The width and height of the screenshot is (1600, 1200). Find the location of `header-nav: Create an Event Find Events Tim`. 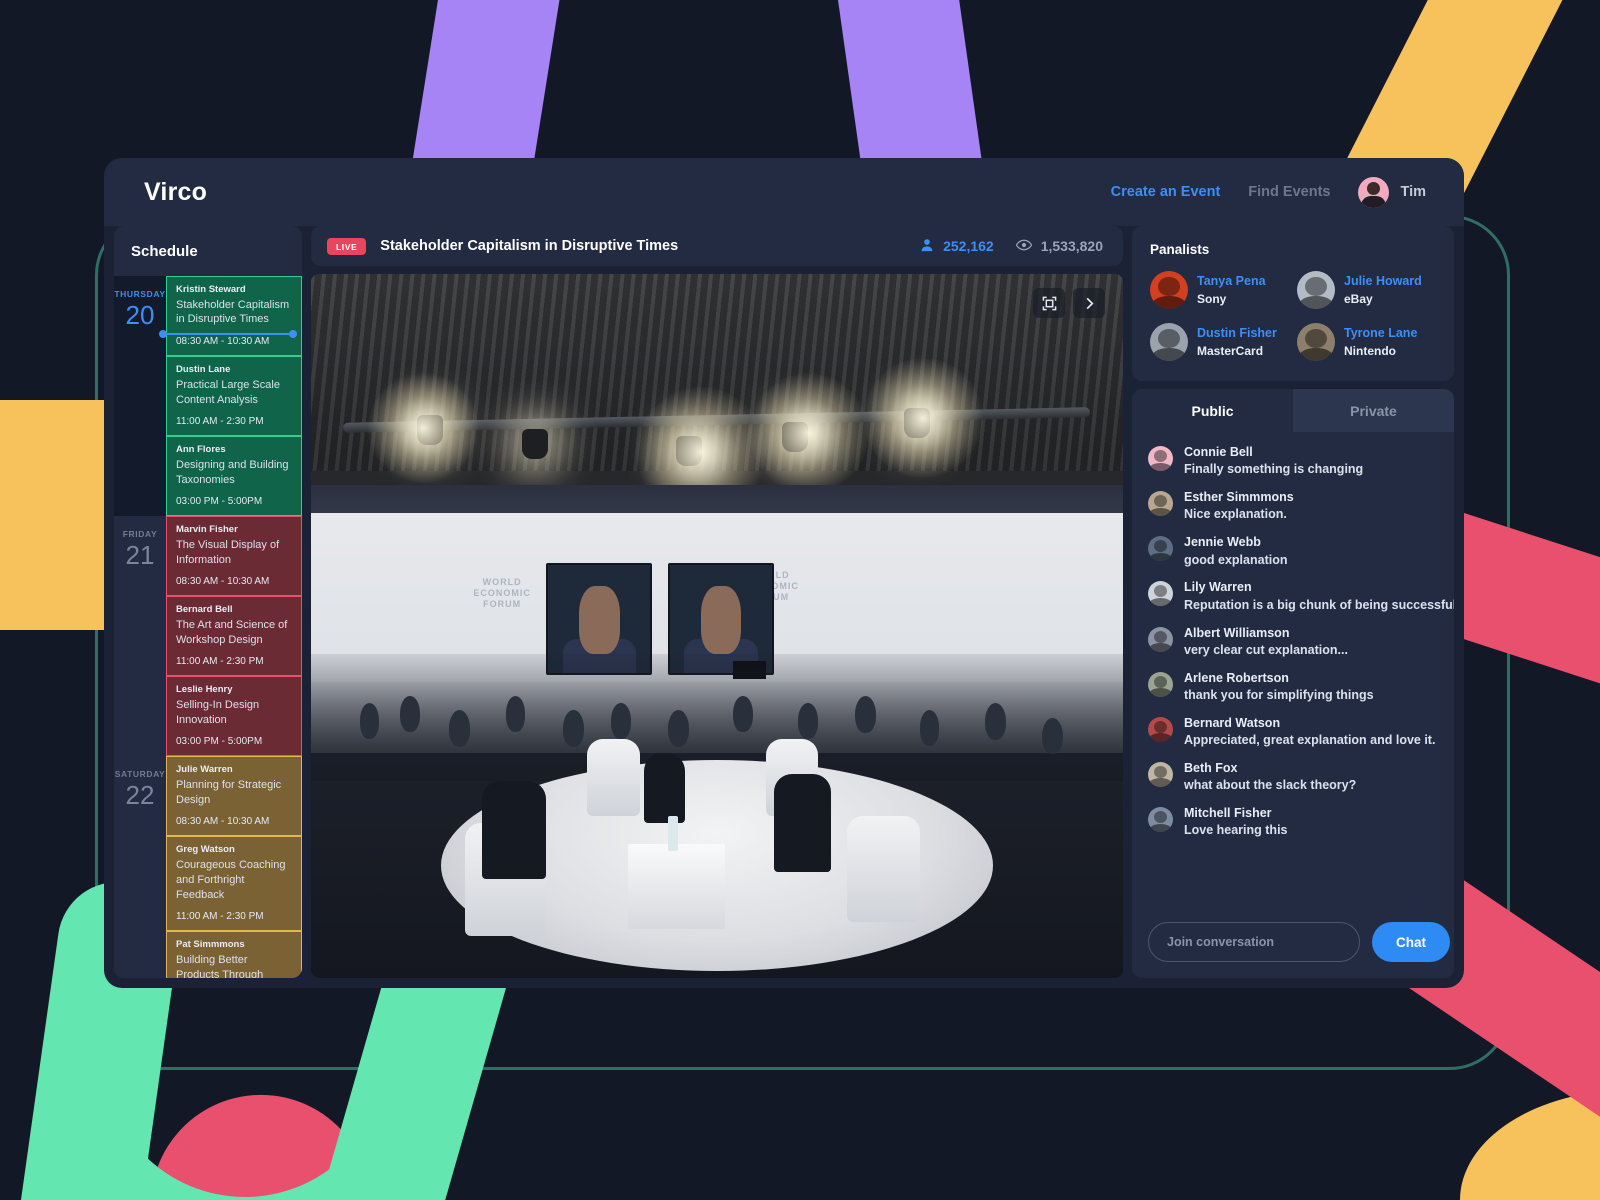

header-nav: Create an Event Find Events Tim is located at coordinates (1268, 192).